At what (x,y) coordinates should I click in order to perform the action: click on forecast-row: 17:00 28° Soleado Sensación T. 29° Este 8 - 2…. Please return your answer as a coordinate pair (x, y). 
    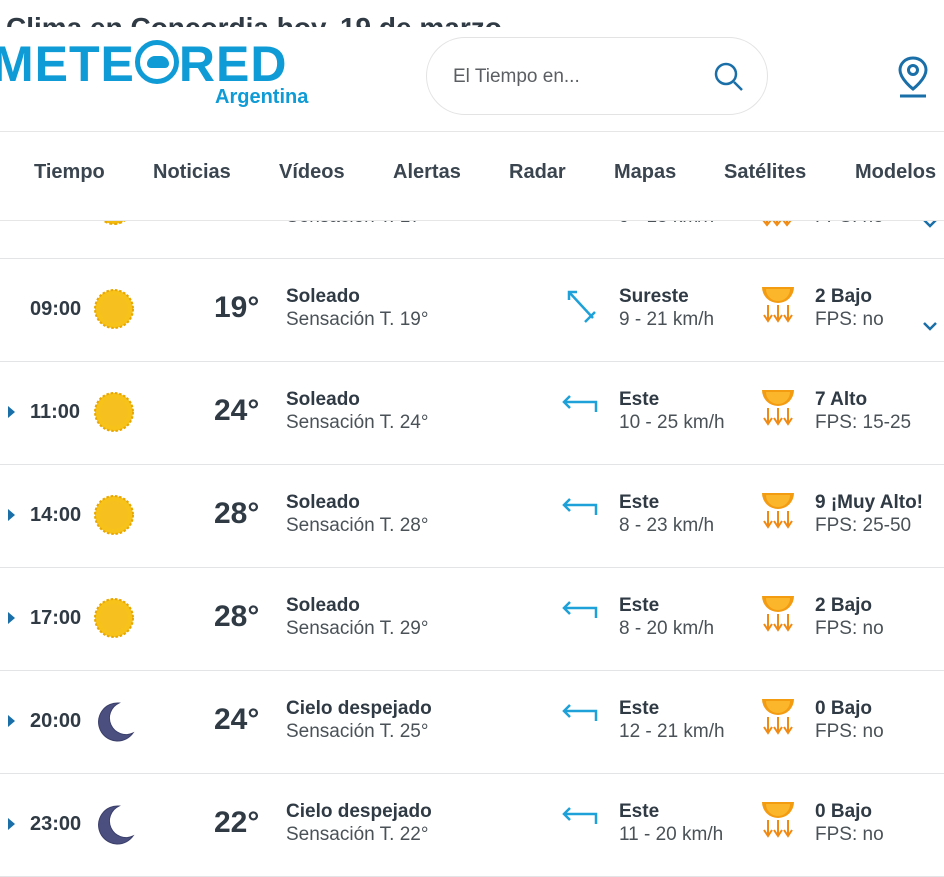
    Looking at the image, I should click on (472, 619).